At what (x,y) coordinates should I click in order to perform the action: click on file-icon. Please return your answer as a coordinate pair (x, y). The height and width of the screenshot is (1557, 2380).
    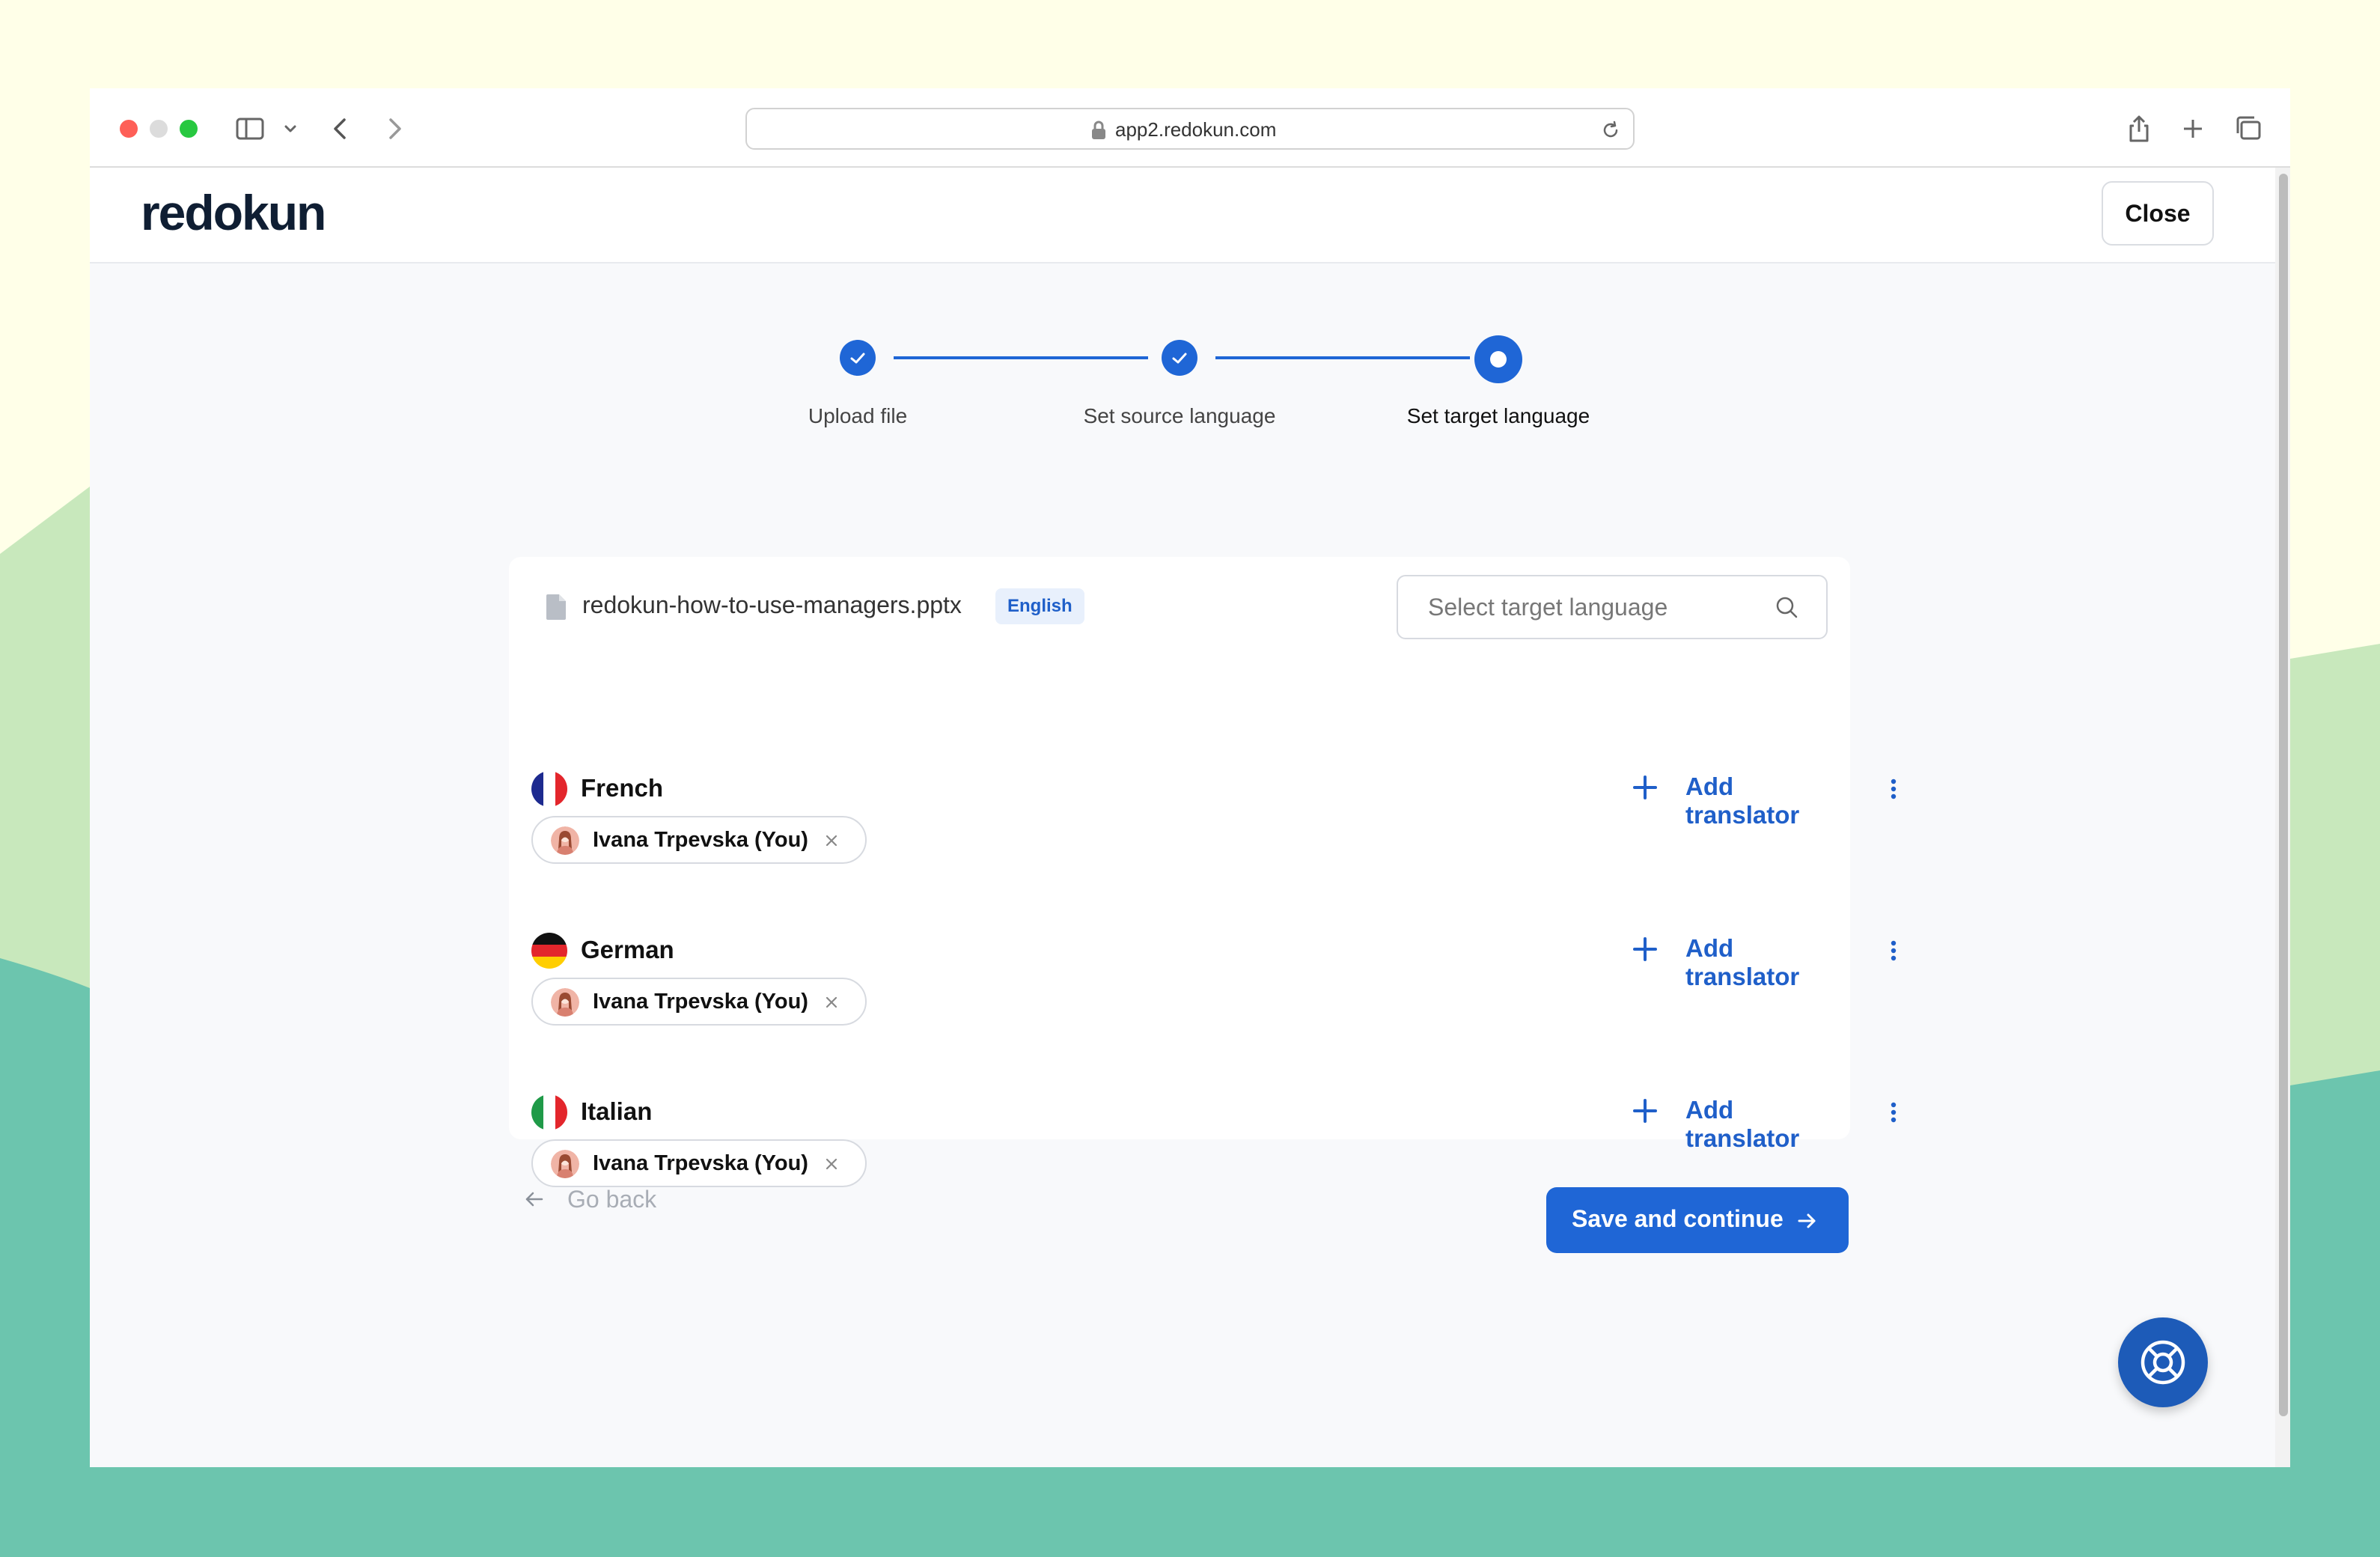
    Looking at the image, I should click on (556, 607).